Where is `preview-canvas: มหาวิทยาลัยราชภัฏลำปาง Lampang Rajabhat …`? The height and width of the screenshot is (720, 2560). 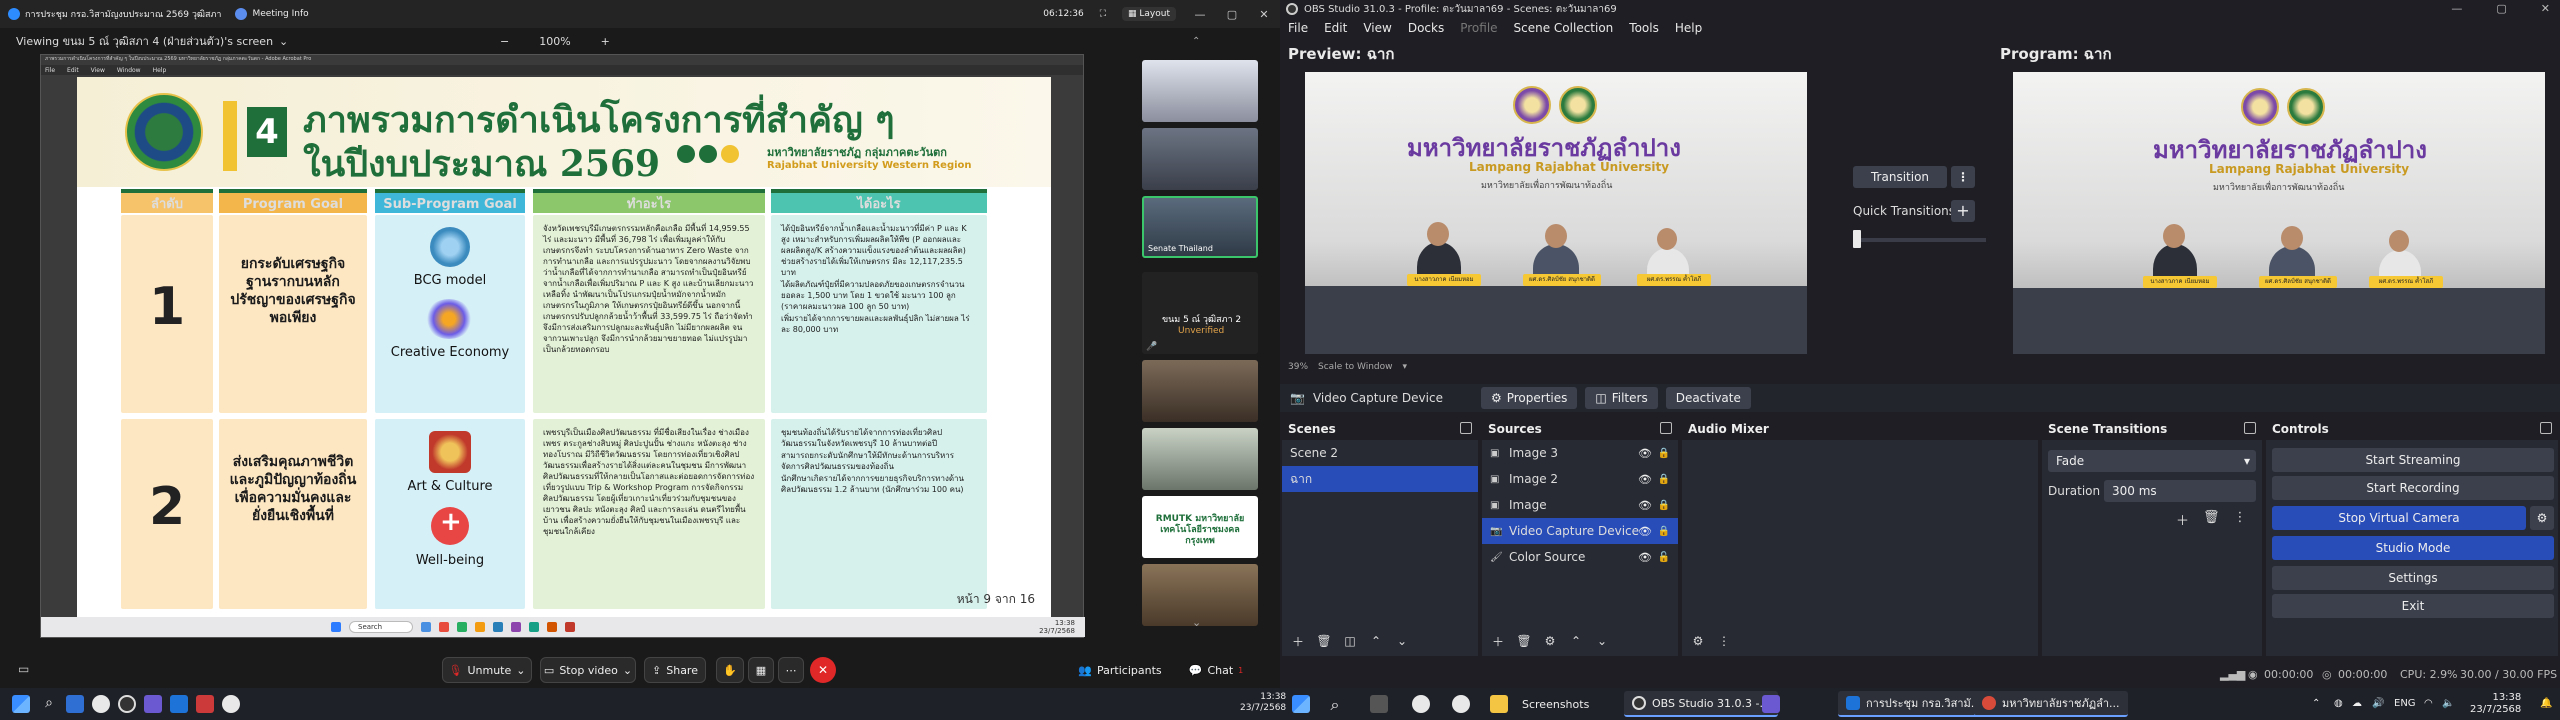
preview-canvas: มหาวิทยาลัยราชภัฏลำปาง Lampang Rajabhat … is located at coordinates (1556, 213).